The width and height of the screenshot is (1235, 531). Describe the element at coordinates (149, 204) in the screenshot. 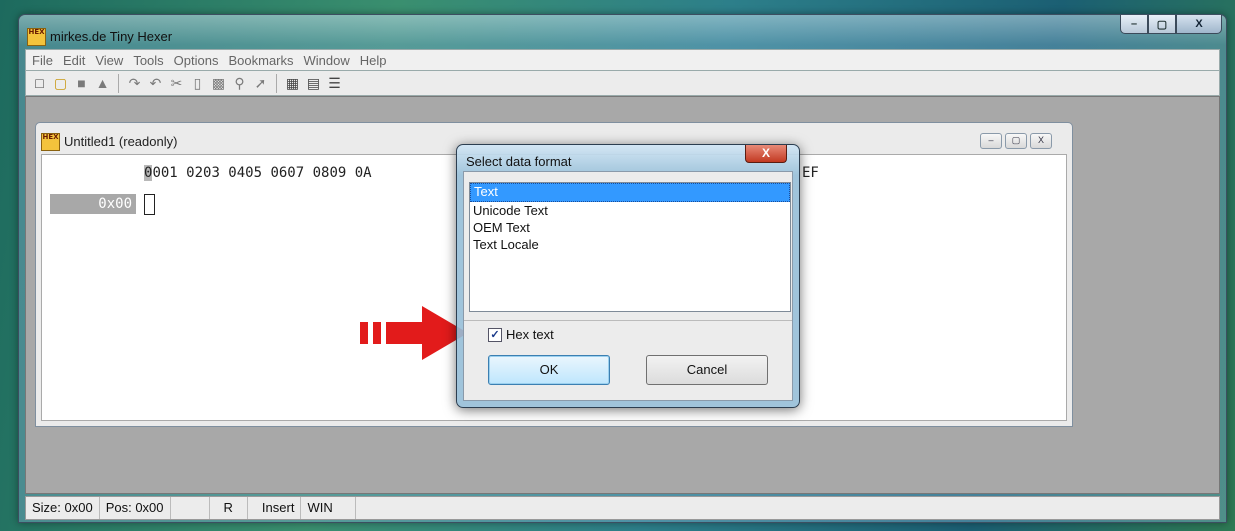

I see `edit-cursor` at that location.